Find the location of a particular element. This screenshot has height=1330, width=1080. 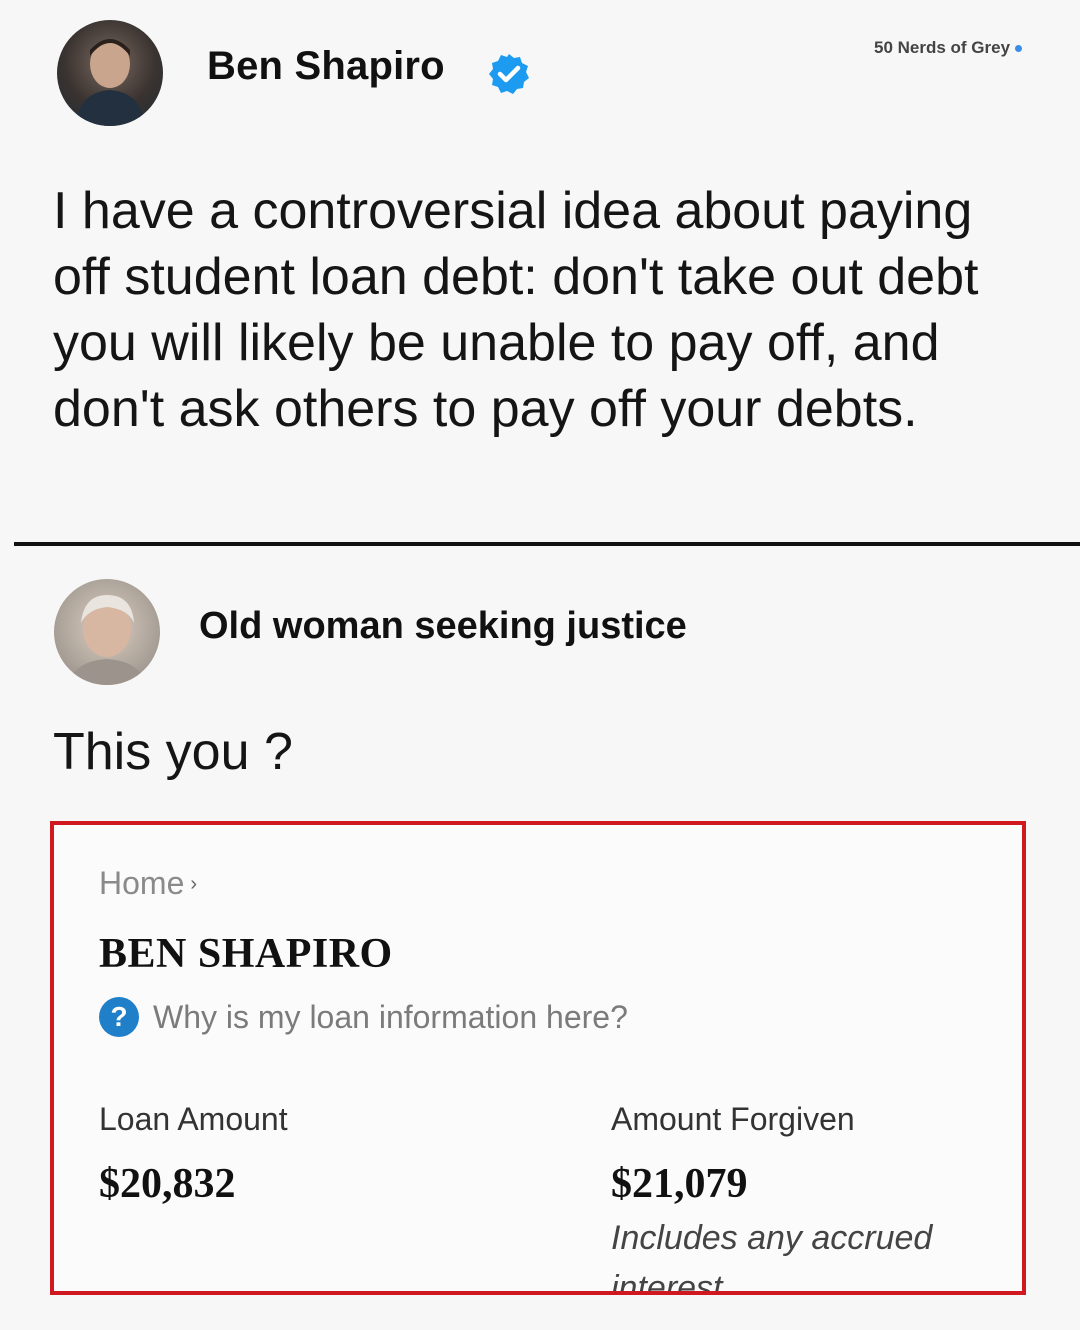

divider is located at coordinates (547, 544).